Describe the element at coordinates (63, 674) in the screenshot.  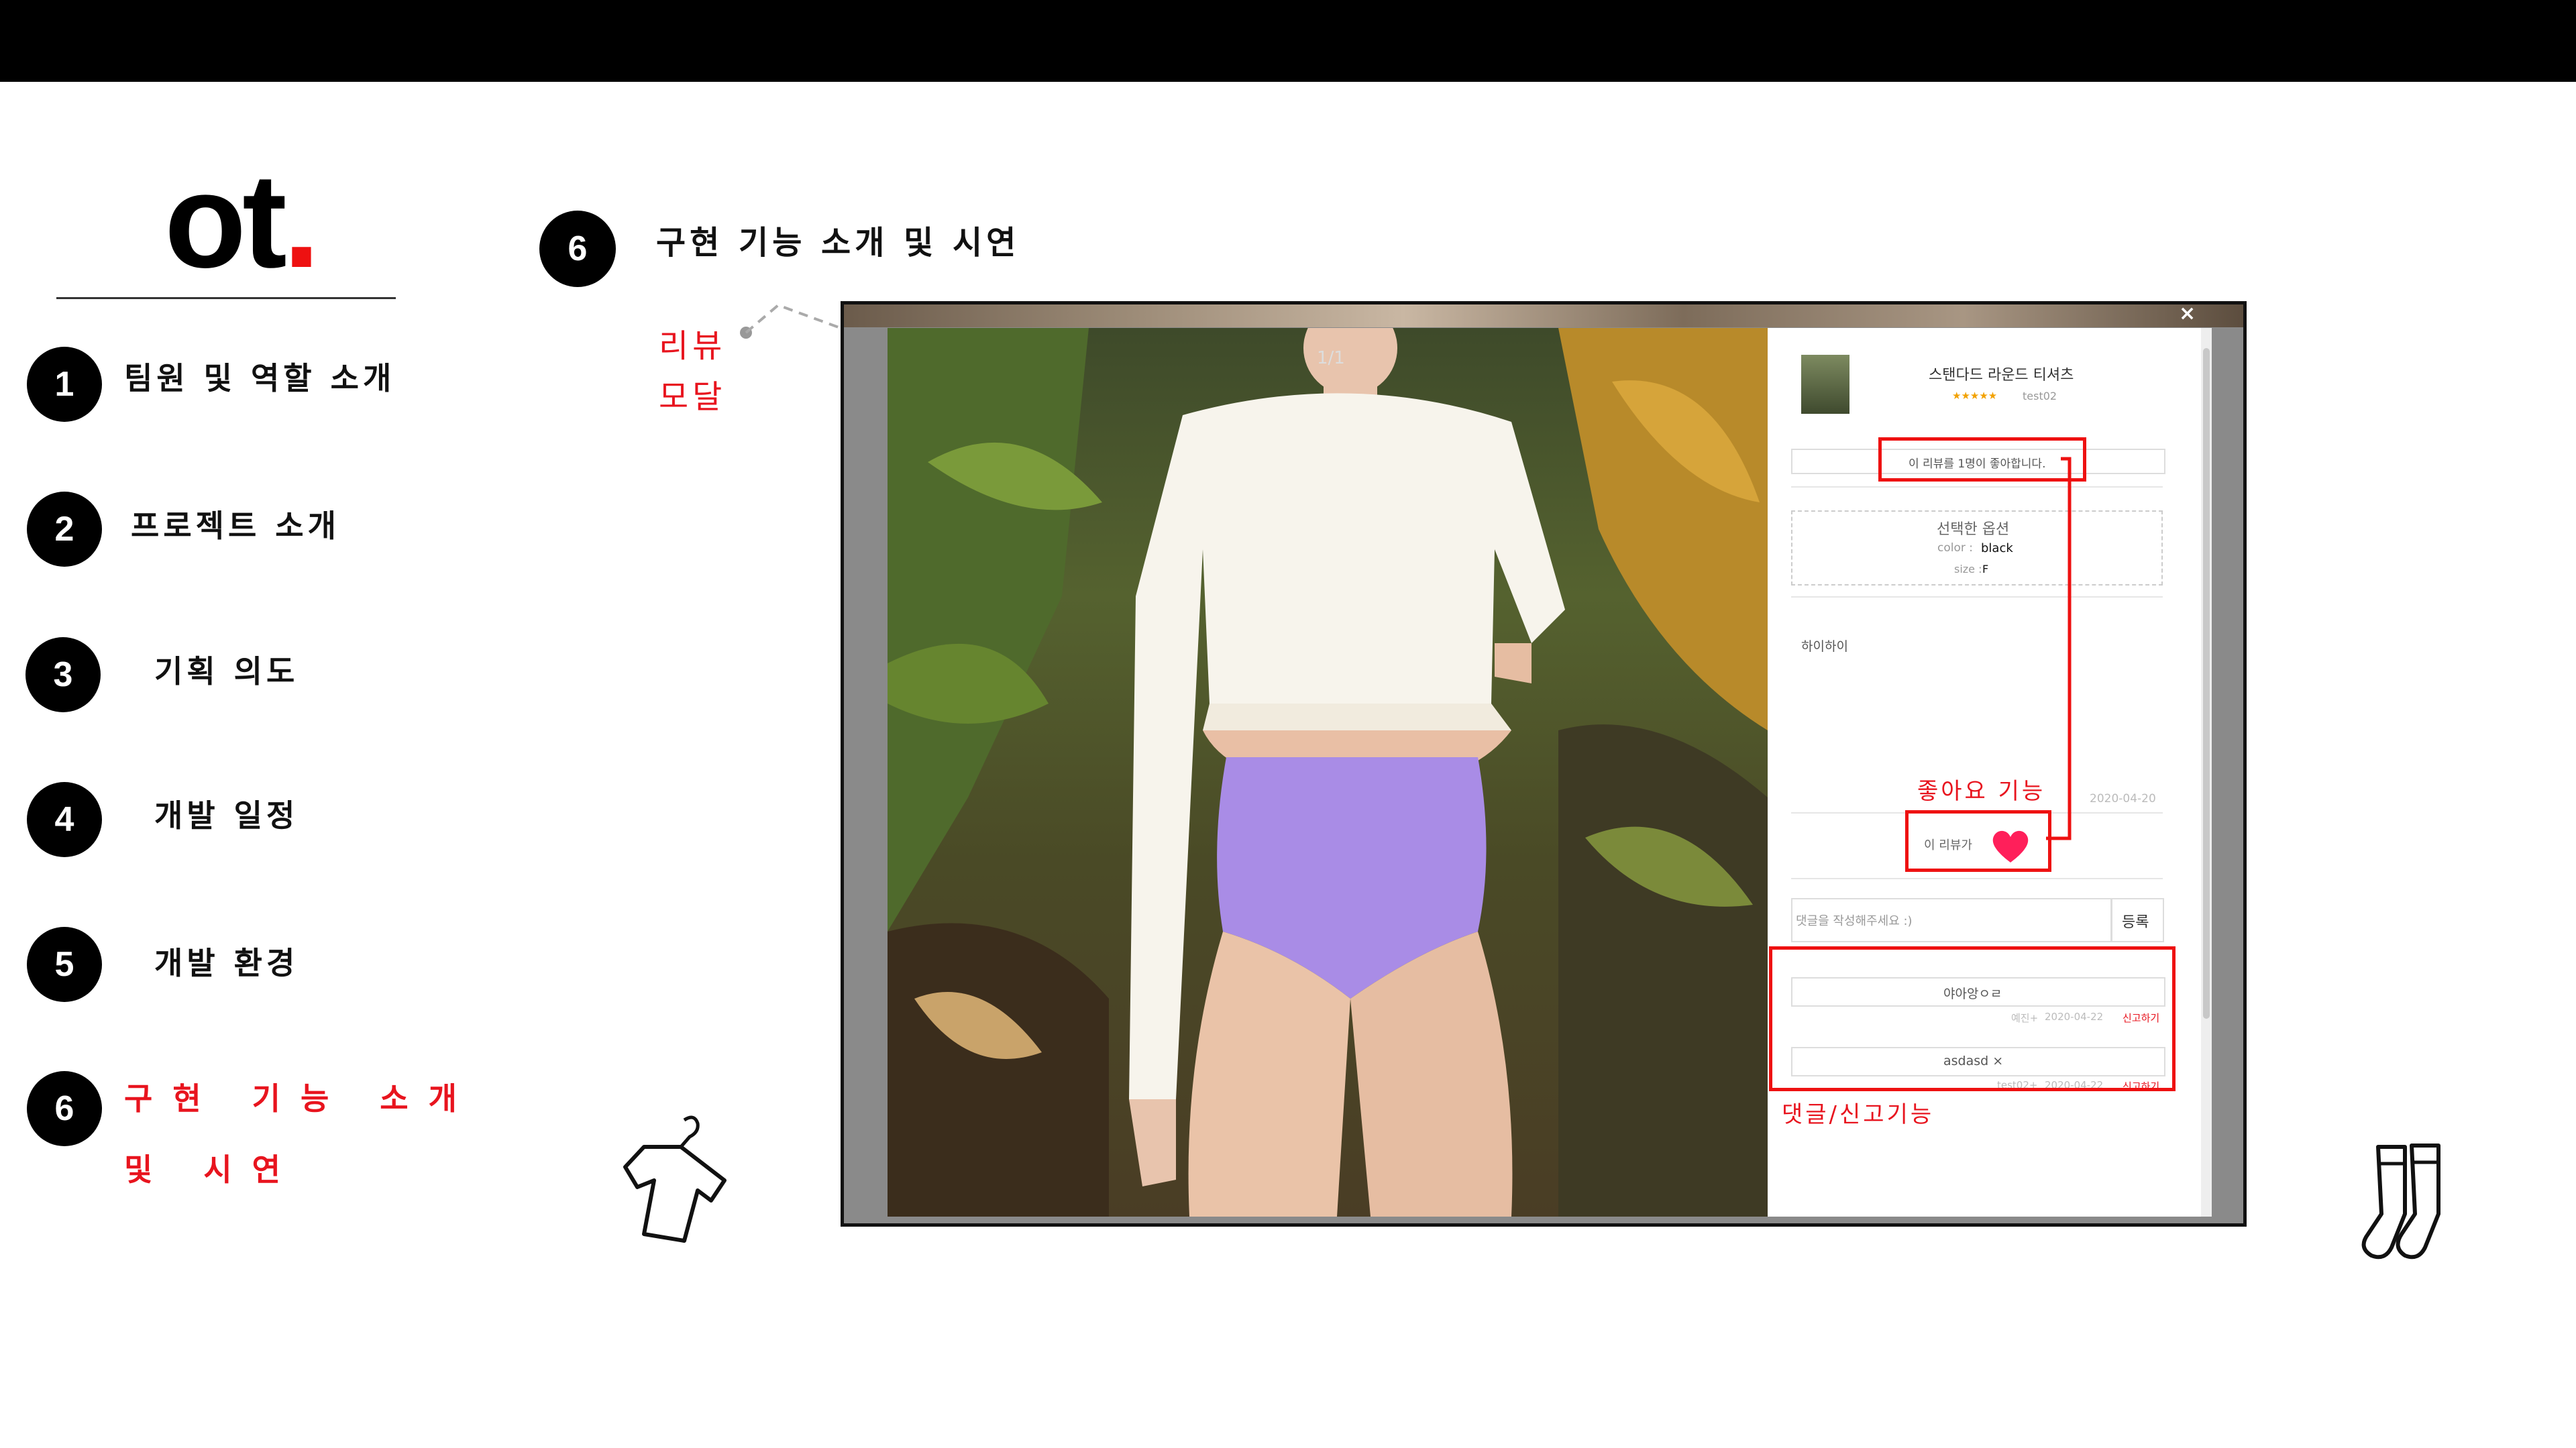
I see `nav-number-3: 3` at that location.